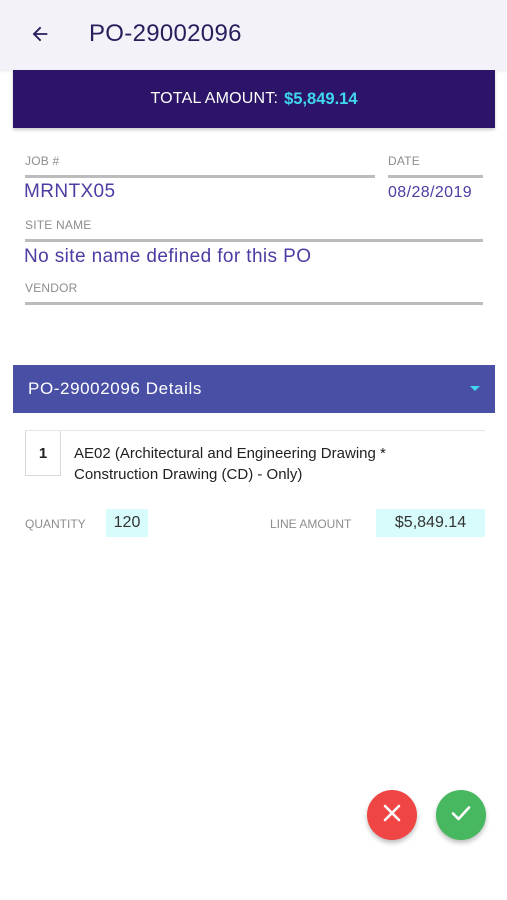  I want to click on arrow-left-icon, so click(40, 36).